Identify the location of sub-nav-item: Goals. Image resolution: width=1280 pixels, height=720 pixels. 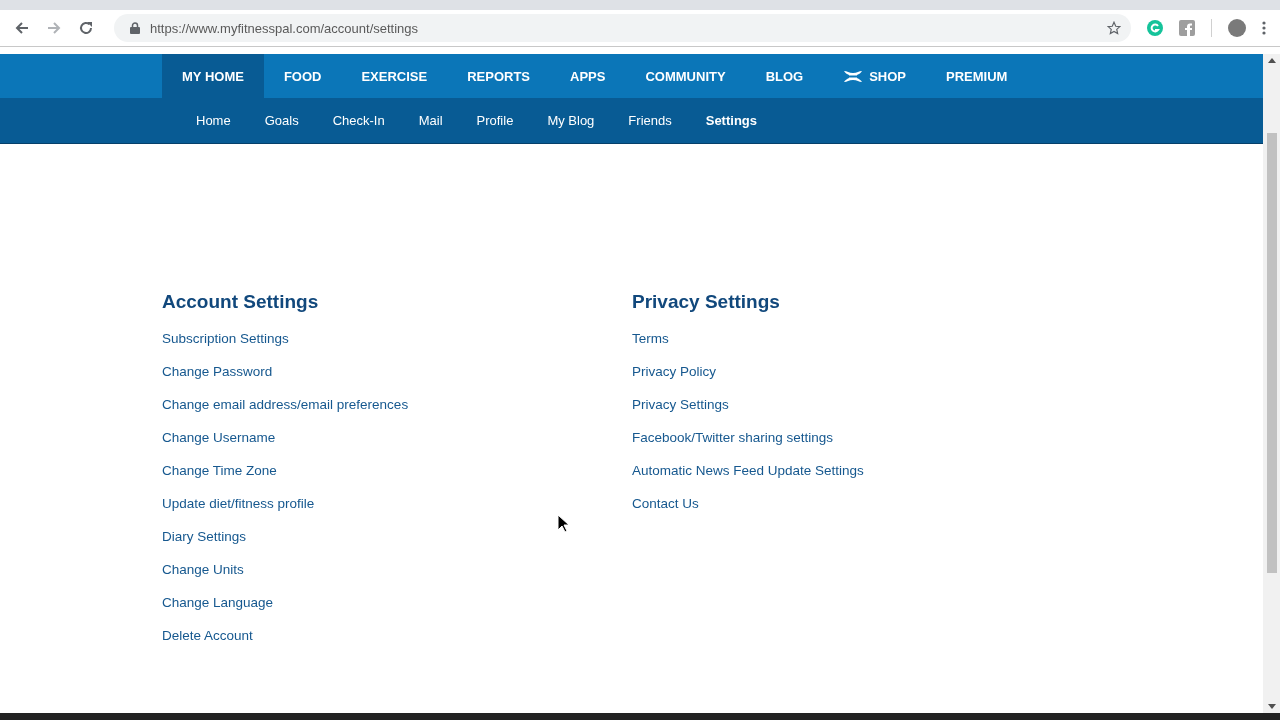
(281, 120).